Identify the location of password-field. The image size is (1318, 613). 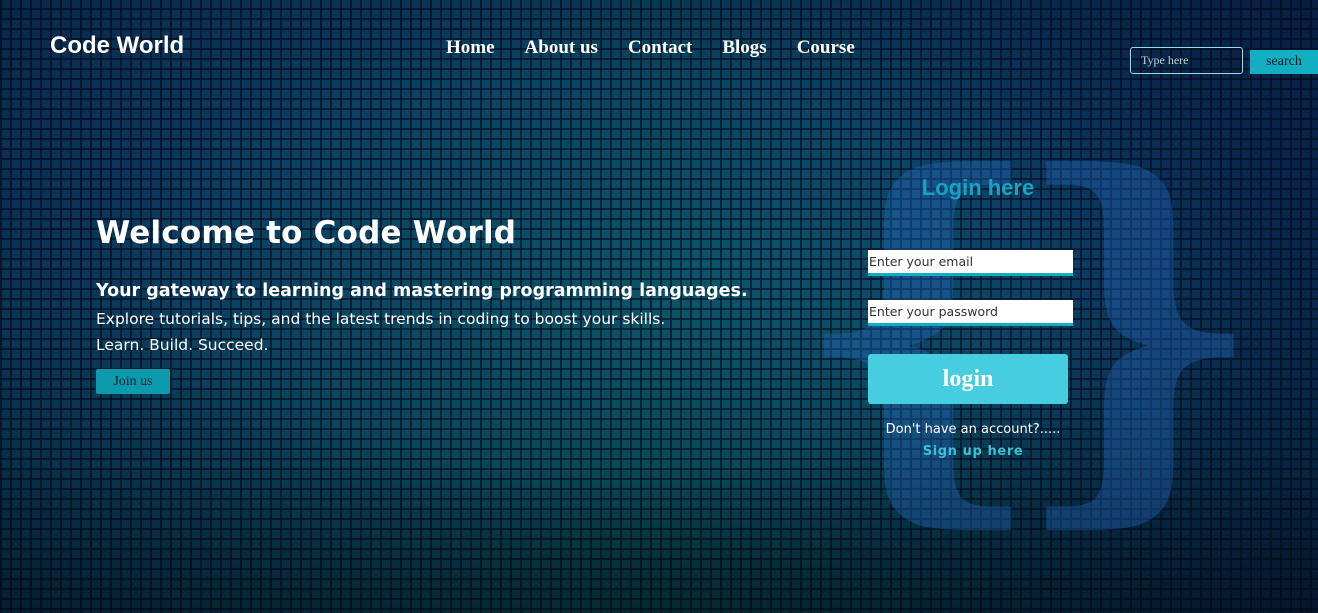
(970, 313).